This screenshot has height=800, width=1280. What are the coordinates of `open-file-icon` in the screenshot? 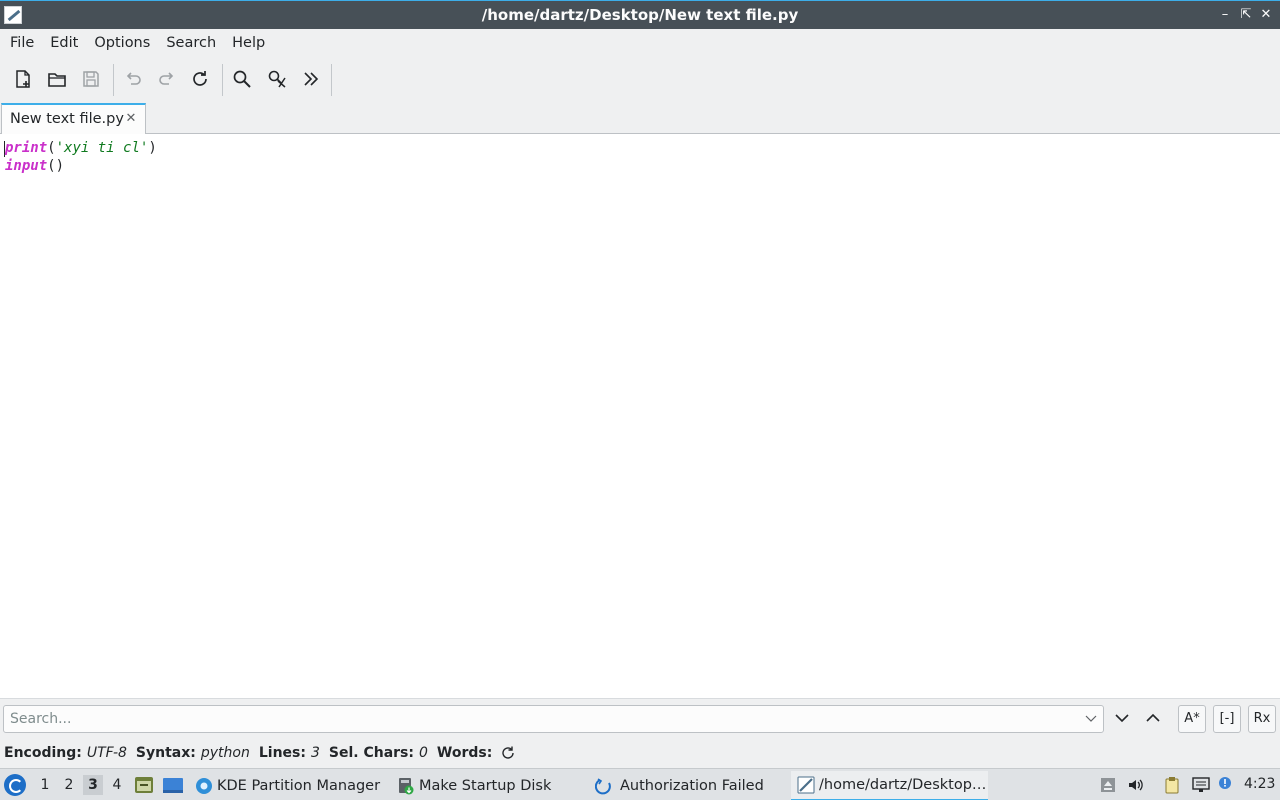 It's located at (57, 80).